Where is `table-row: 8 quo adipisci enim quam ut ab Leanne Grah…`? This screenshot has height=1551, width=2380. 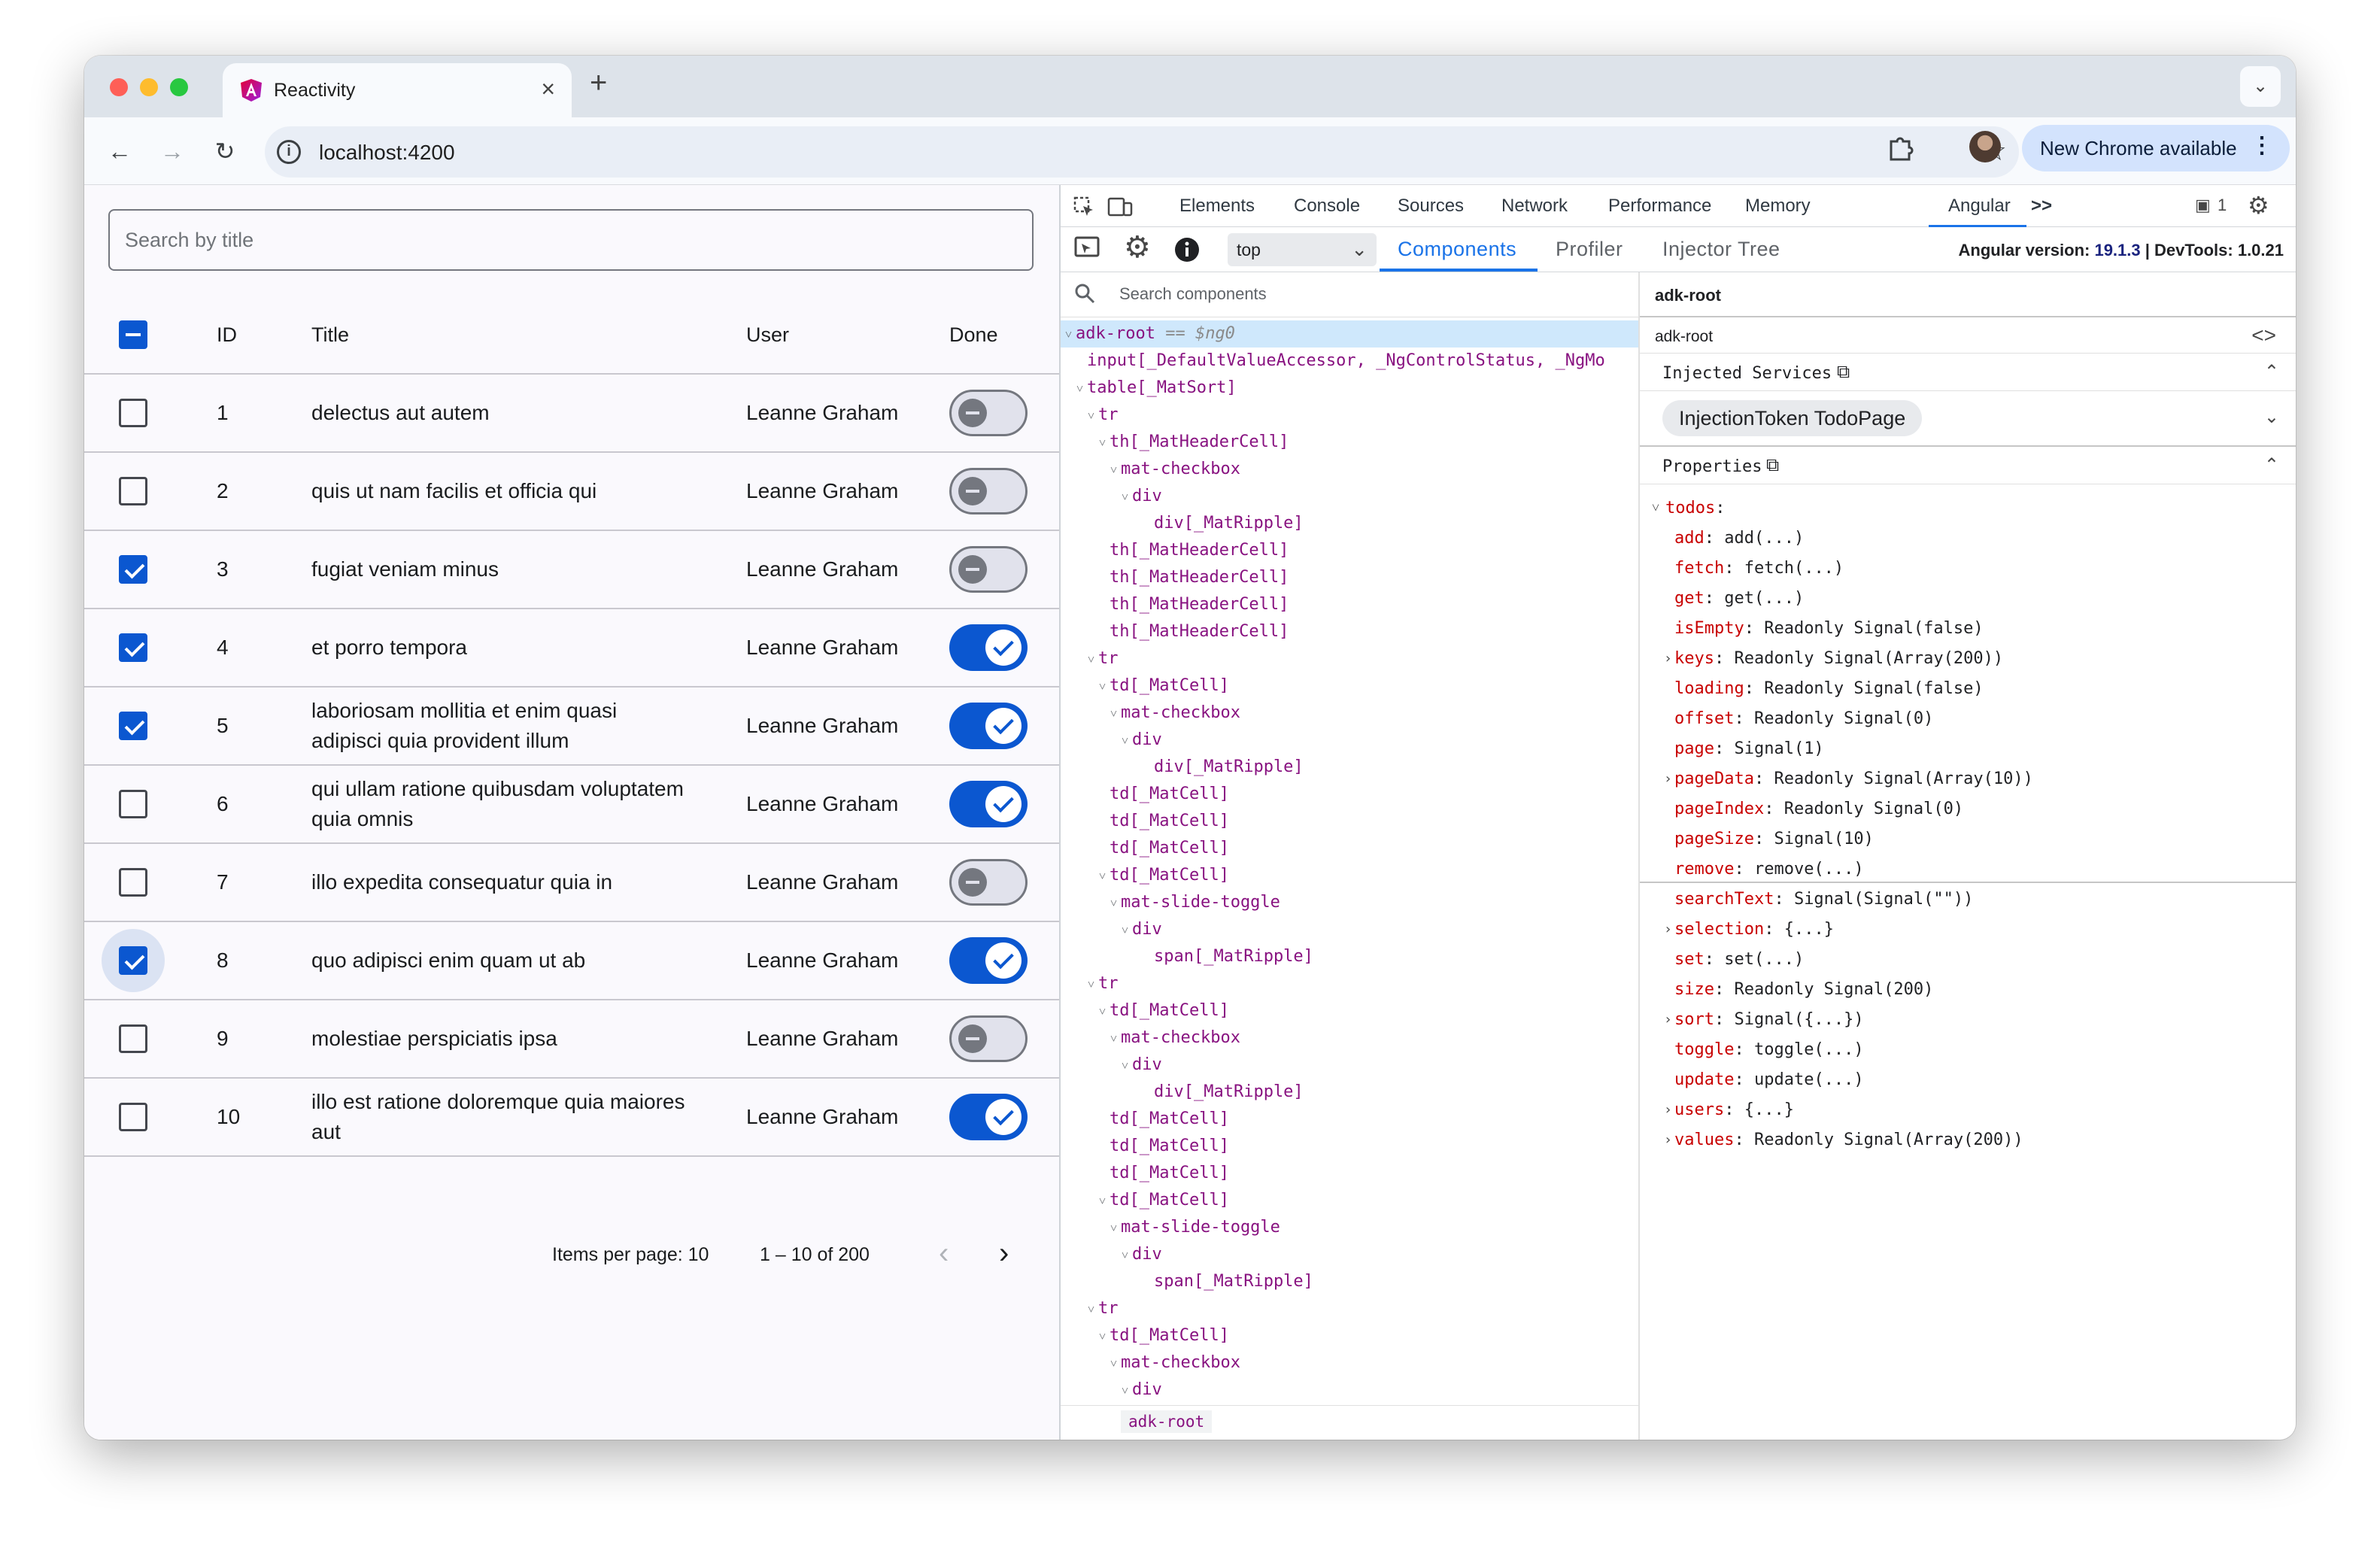
table-row: 8 quo adipisci enim quam ut ab Leanne Grah… is located at coordinates (571, 961).